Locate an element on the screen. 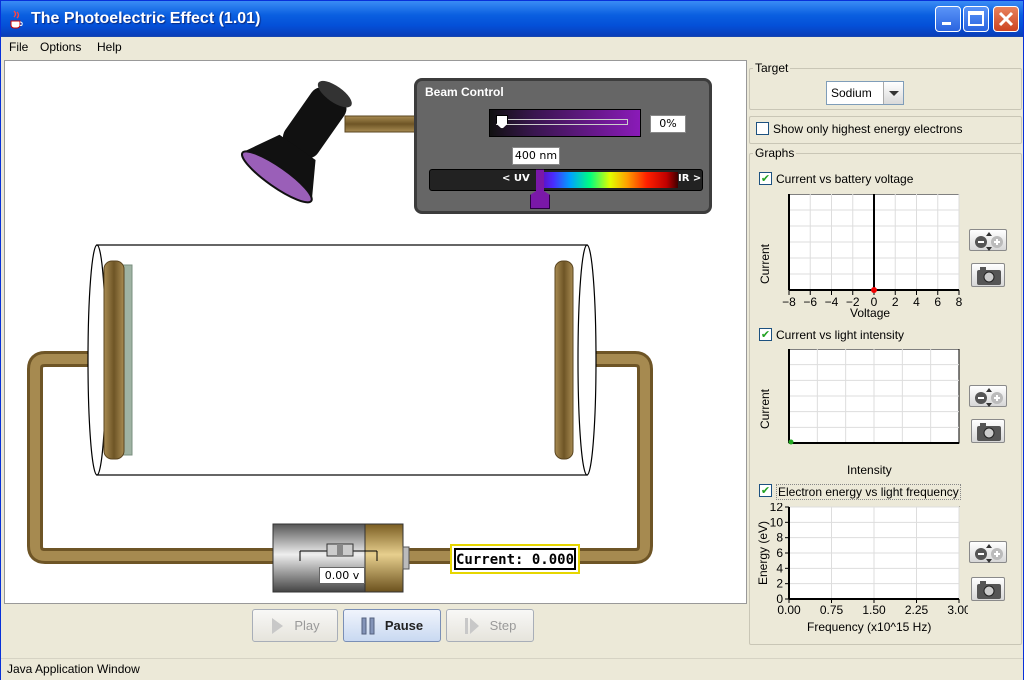 This screenshot has width=1024, height=680. graph3-zoom-button is located at coordinates (988, 552).